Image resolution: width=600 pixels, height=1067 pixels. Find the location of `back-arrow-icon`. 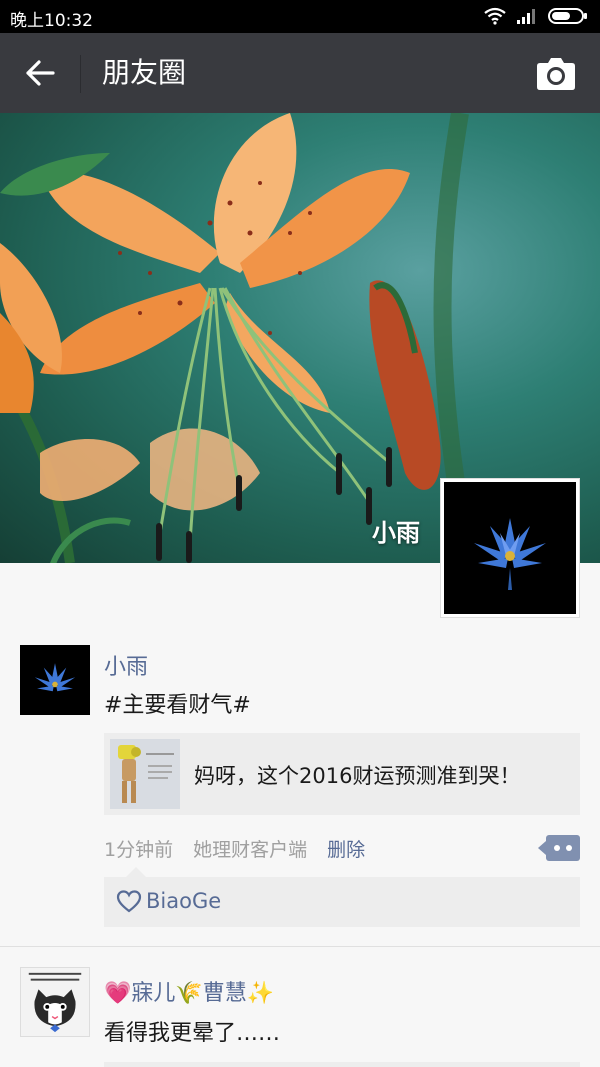

back-arrow-icon is located at coordinates (40, 73).